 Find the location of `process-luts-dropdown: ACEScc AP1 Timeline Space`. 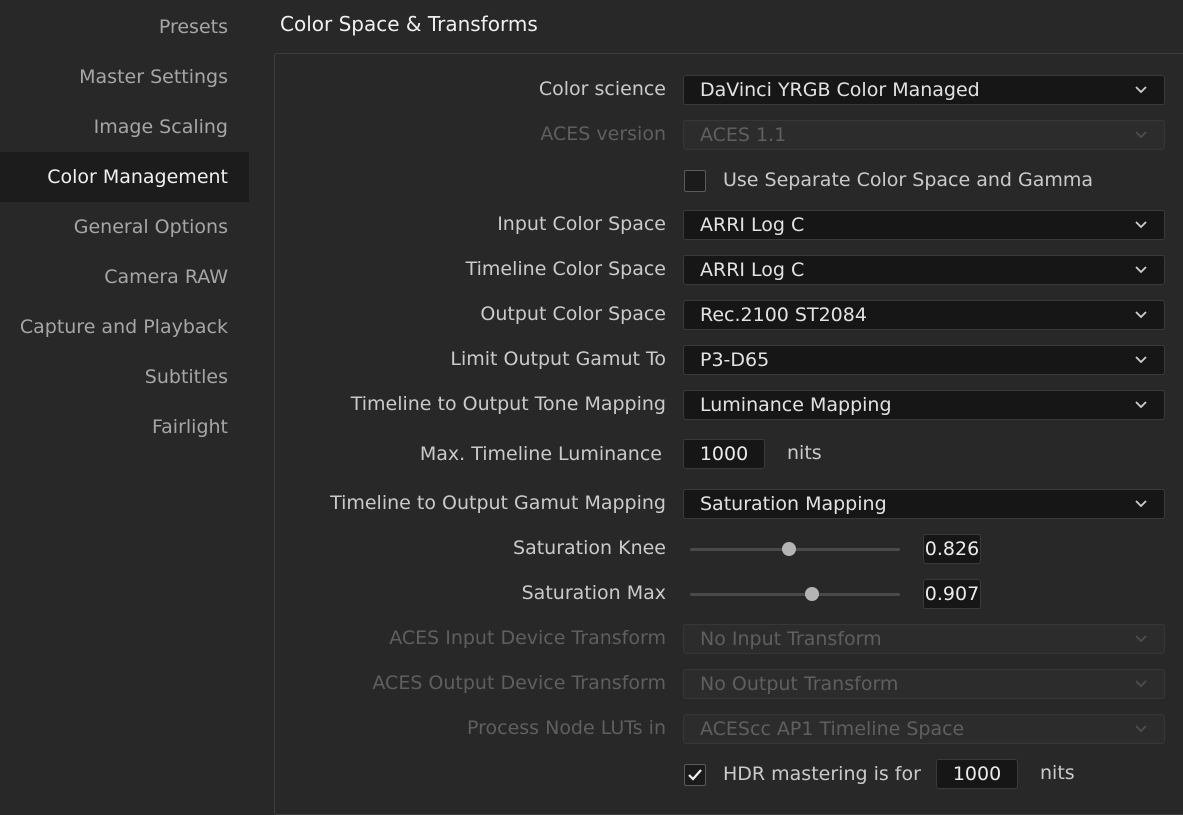

process-luts-dropdown: ACEScc AP1 Timeline Space is located at coordinates (924, 729).